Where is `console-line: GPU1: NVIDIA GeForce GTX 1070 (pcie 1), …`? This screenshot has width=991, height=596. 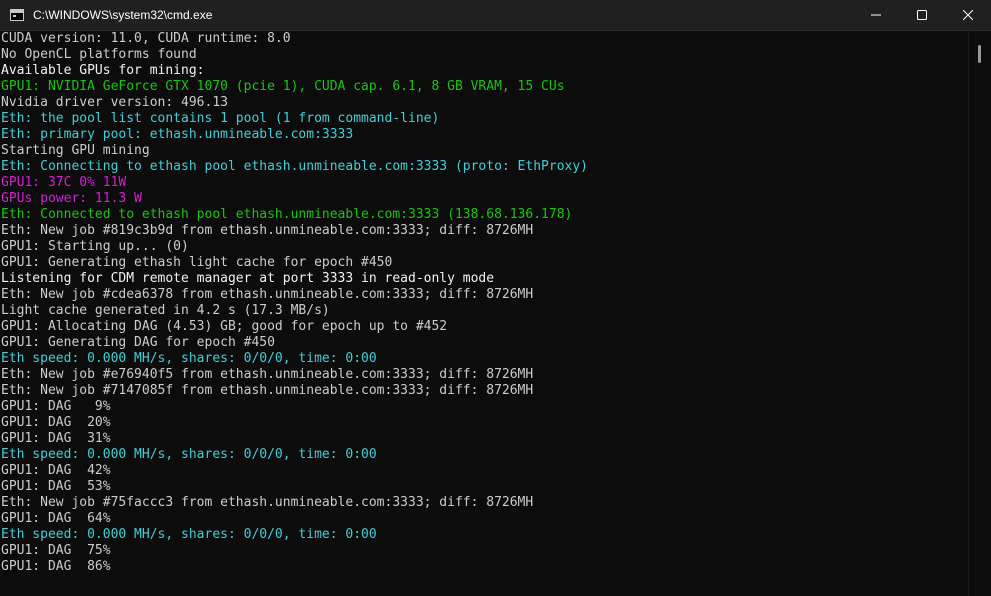 console-line: GPU1: NVIDIA GeForce GTX 1070 (pcie 1), … is located at coordinates (283, 86).